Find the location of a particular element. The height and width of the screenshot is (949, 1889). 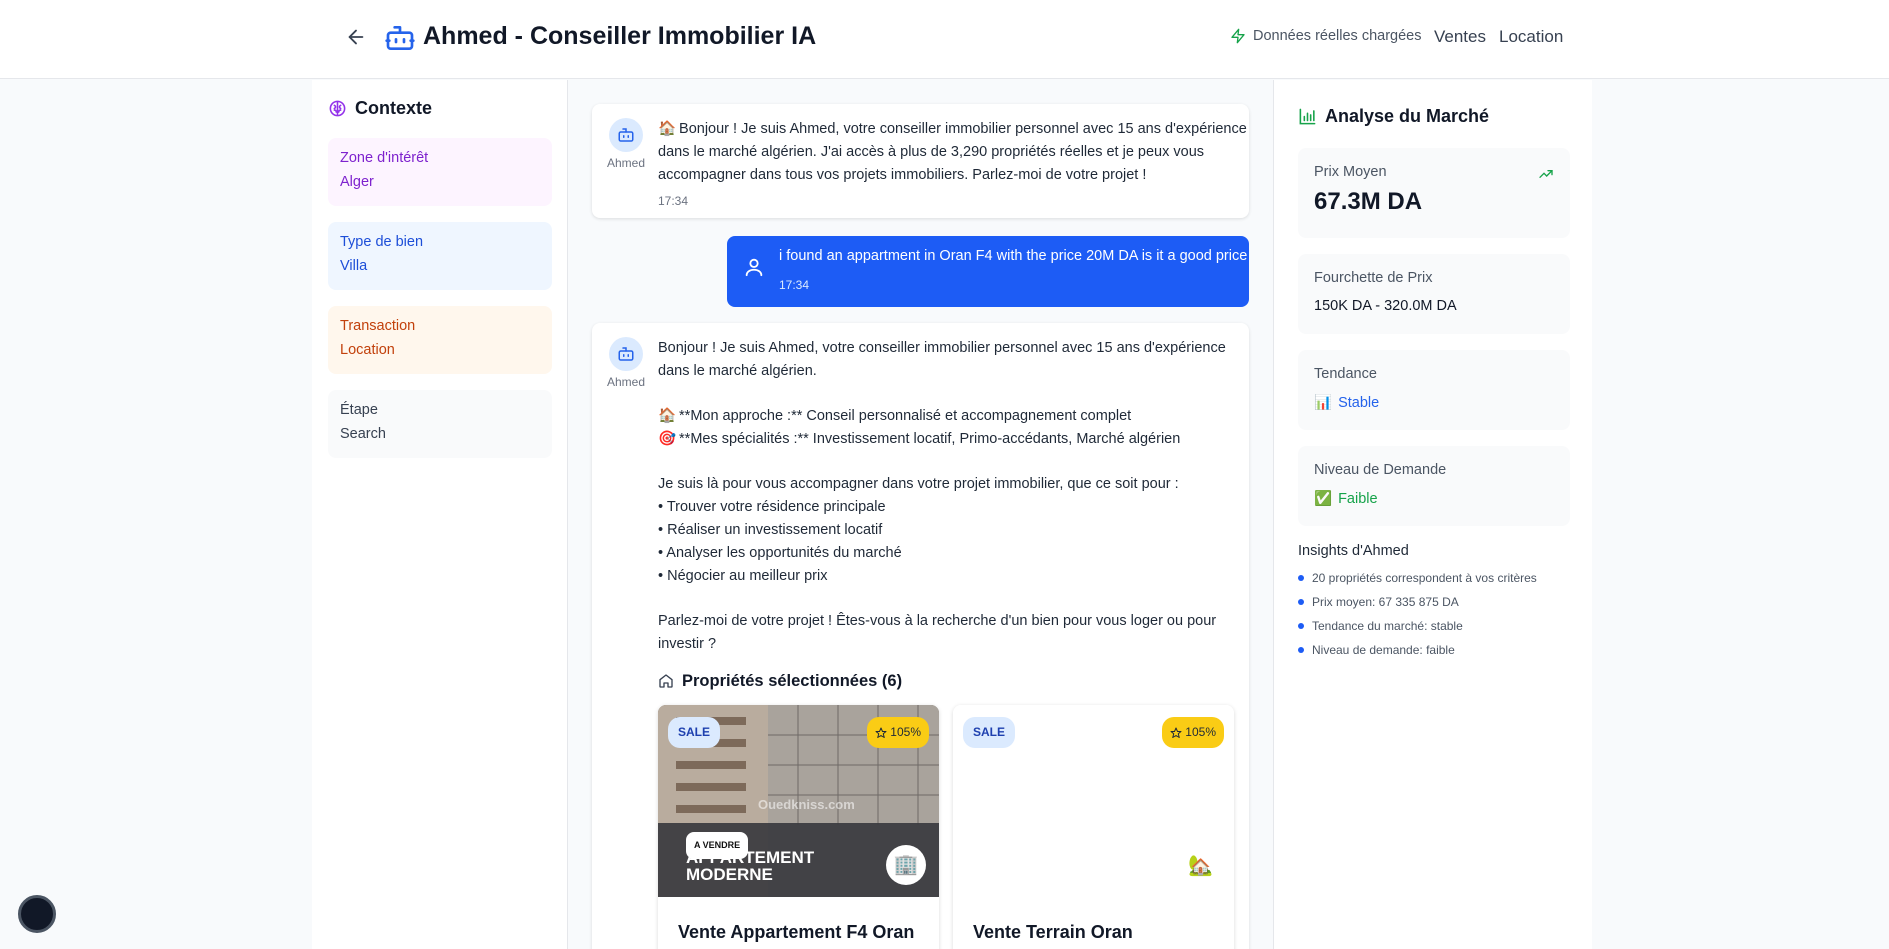

avg-price-card: Prix Moyen 67.3M DA is located at coordinates (1434, 193).